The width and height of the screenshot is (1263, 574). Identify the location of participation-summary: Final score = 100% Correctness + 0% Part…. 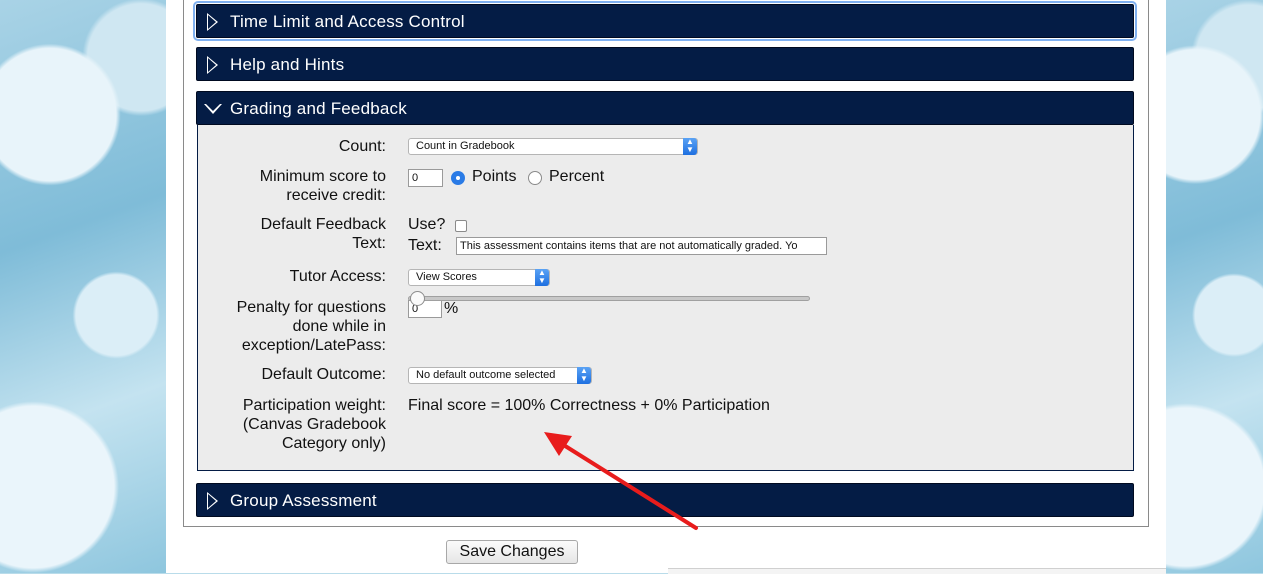
(589, 405).